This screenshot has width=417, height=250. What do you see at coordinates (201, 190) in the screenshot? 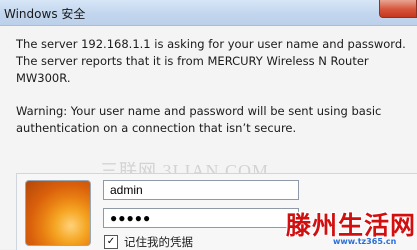
I see `username-field: admin` at bounding box center [201, 190].